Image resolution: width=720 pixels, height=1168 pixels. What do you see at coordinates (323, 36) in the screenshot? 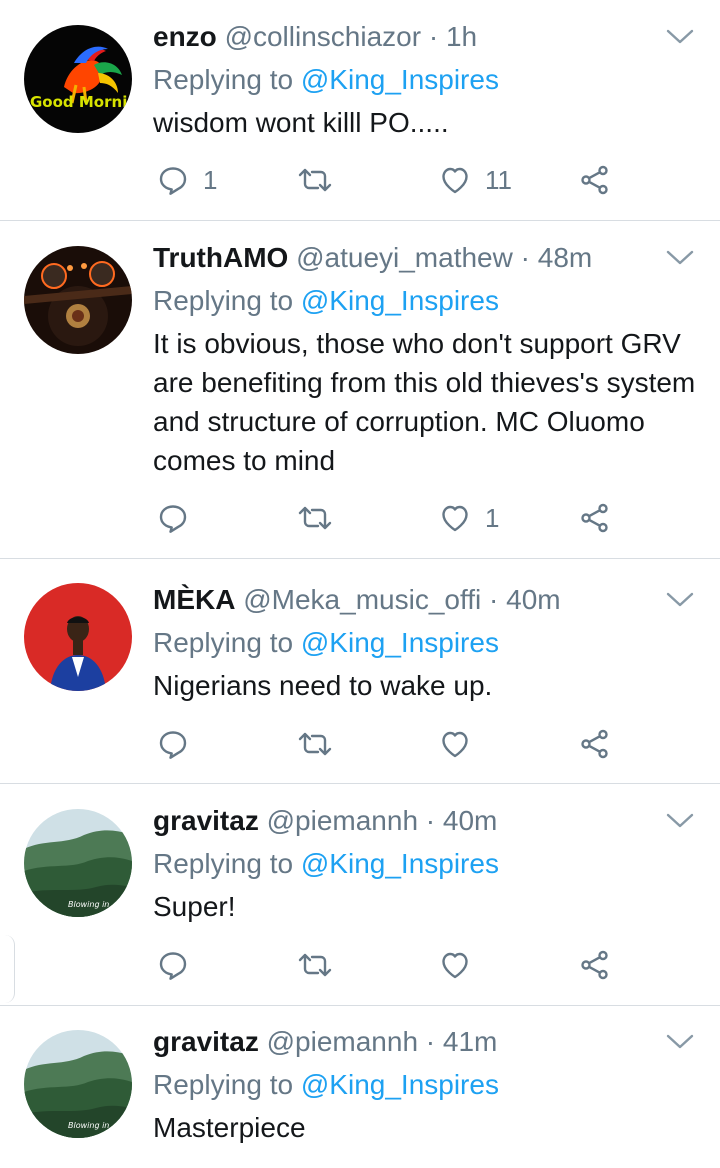
I see `user-handle: @collinschiazor` at bounding box center [323, 36].